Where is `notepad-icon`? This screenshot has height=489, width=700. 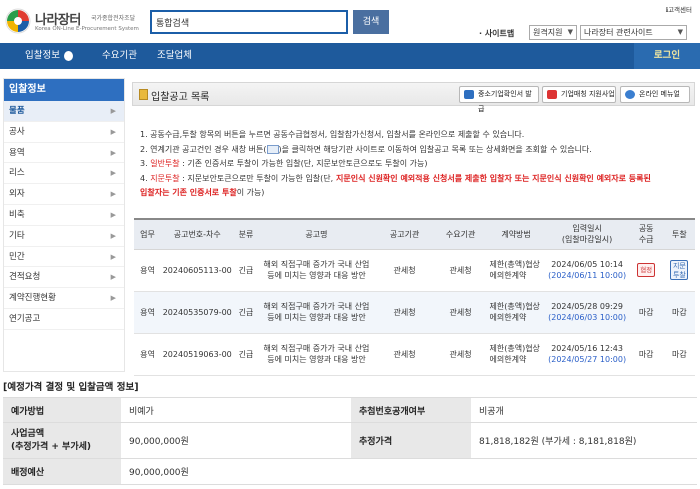
notepad-icon is located at coordinates (143, 94).